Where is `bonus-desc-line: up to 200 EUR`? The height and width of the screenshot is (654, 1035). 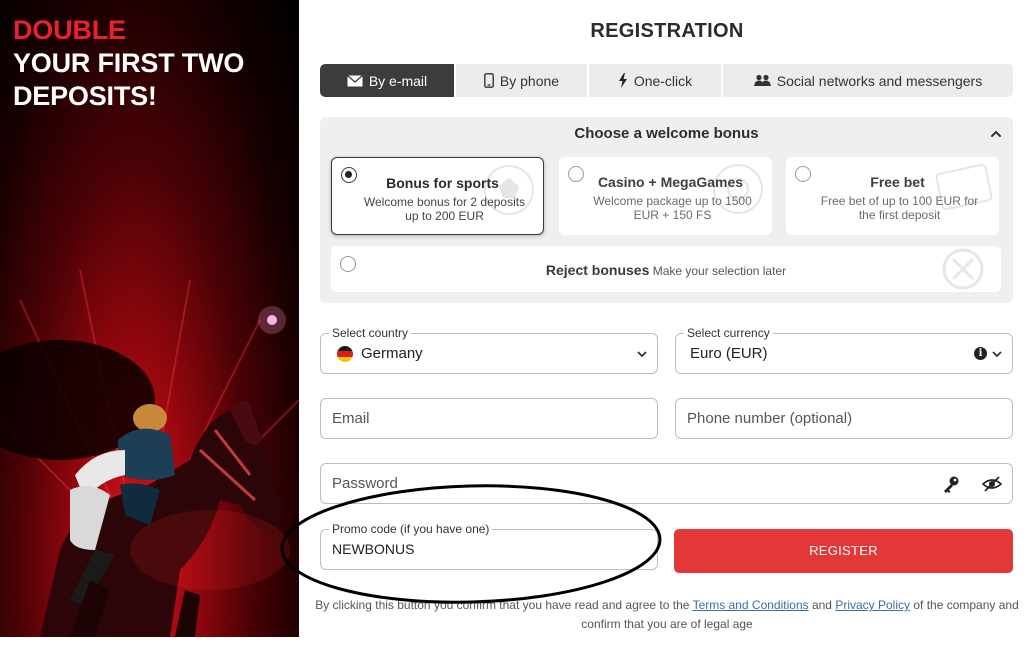
bonus-desc-line: up to 200 EUR is located at coordinates (444, 216).